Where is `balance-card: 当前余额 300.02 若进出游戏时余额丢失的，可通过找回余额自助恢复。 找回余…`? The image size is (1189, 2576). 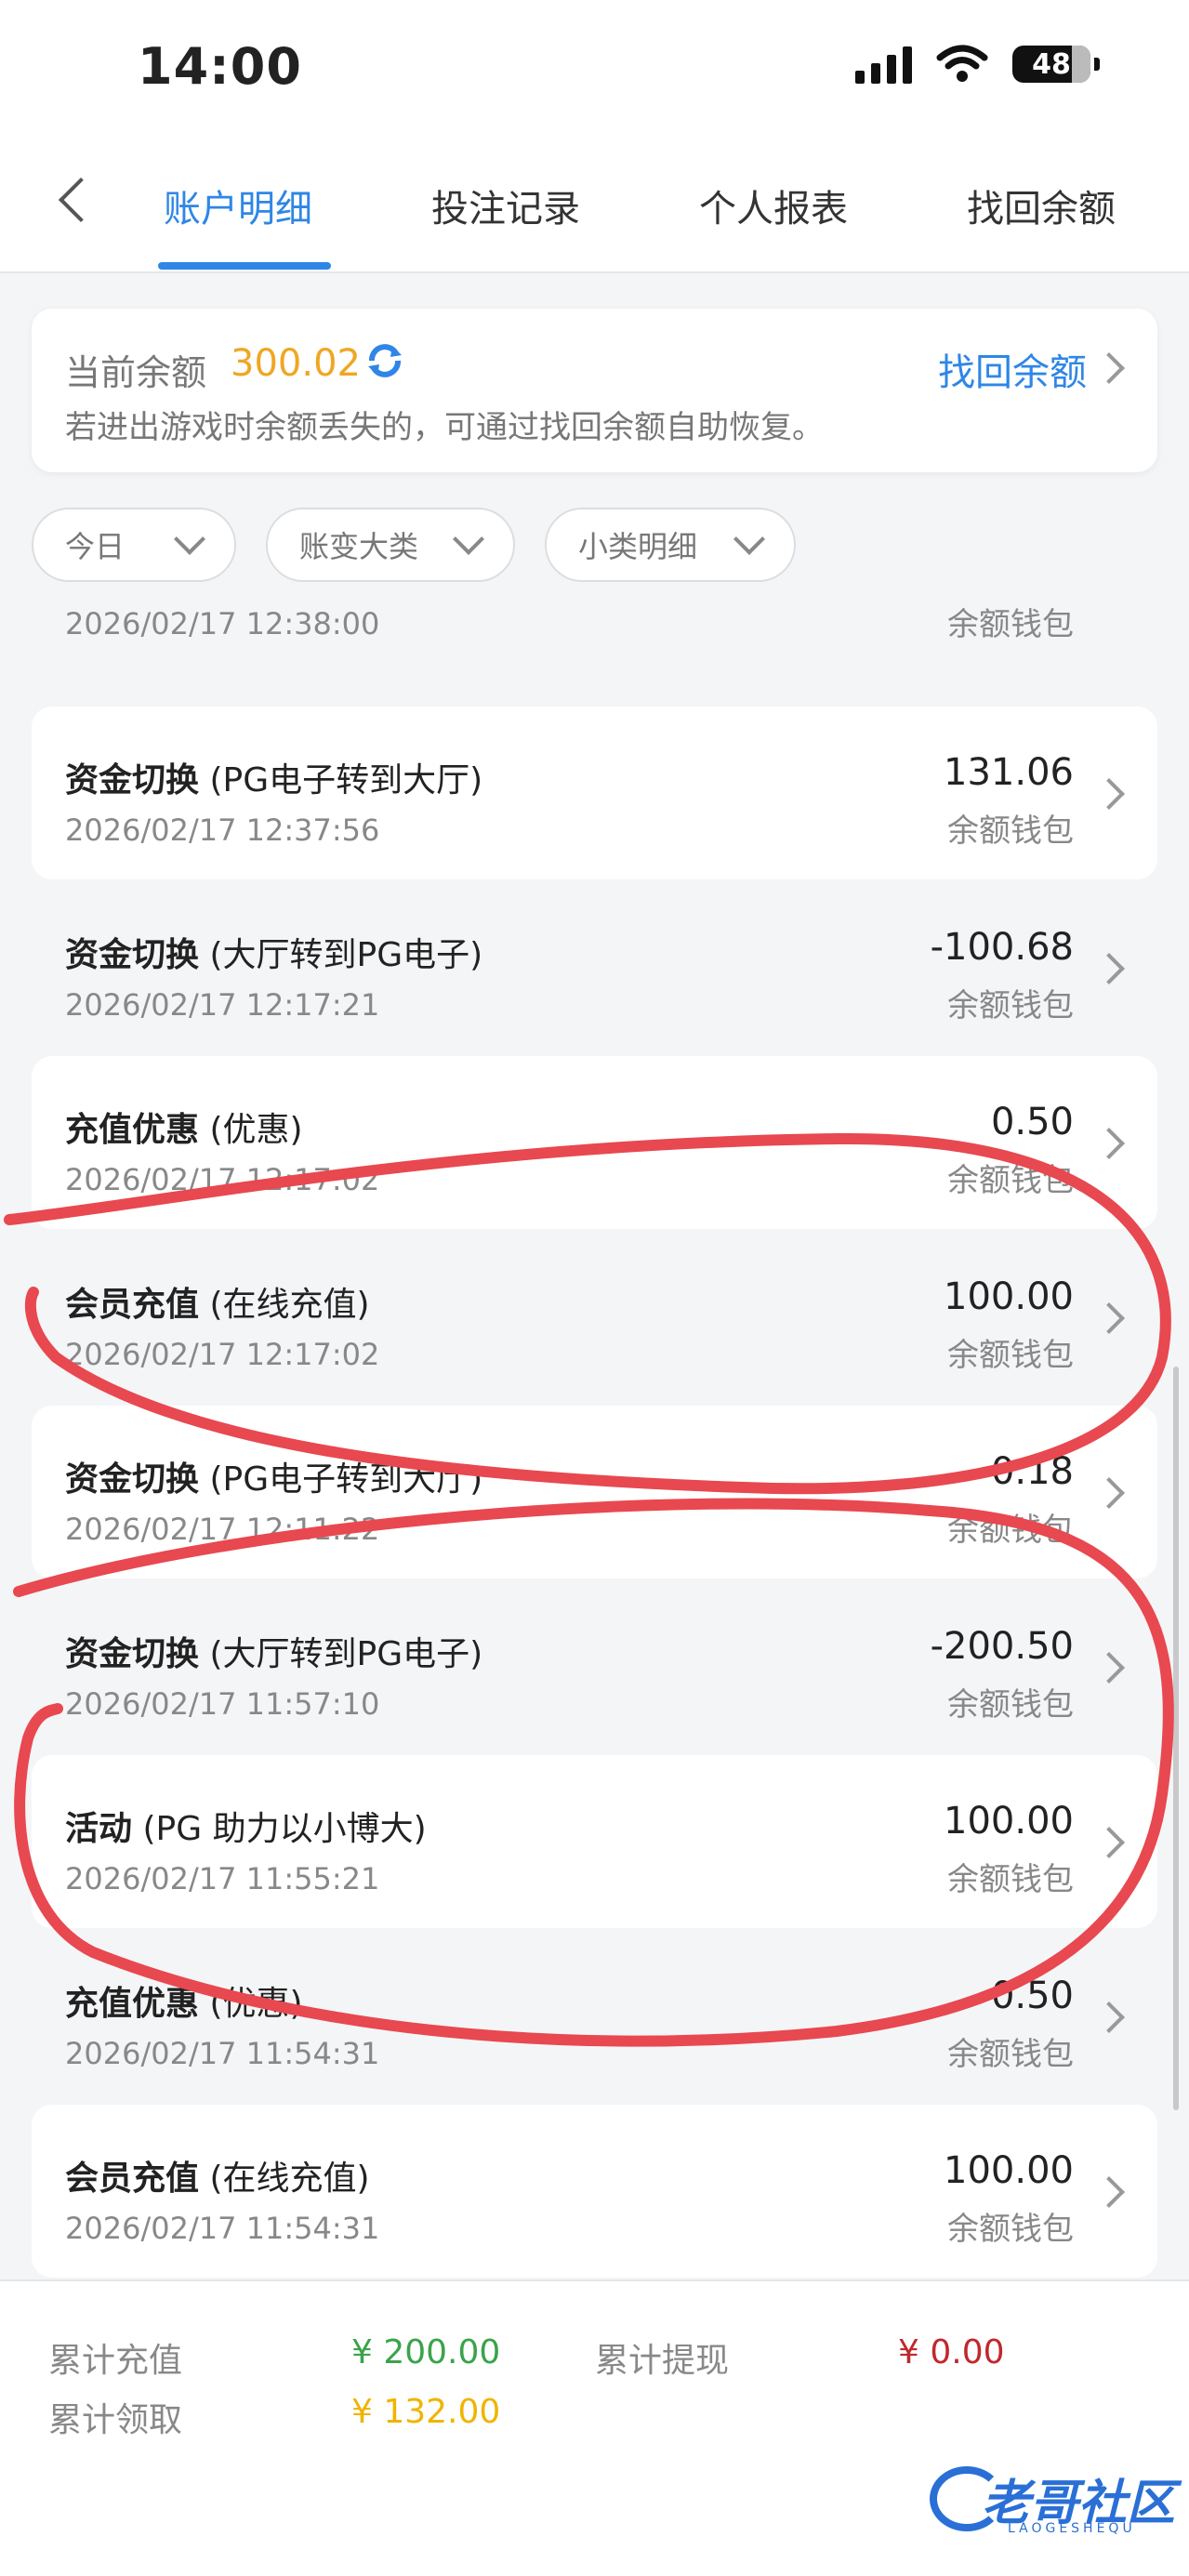
balance-card: 当前余额 300.02 若进出游戏时余额丢失的，可通过找回余额自助恢复。 找回余… is located at coordinates (594, 390).